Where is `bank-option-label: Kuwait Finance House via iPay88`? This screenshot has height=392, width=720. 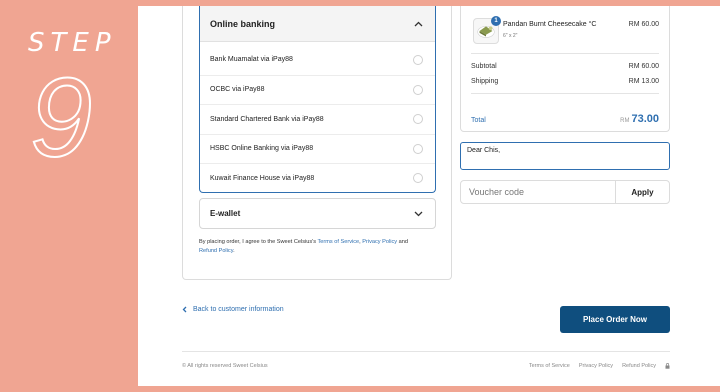 bank-option-label: Kuwait Finance House via iPay88 is located at coordinates (262, 178).